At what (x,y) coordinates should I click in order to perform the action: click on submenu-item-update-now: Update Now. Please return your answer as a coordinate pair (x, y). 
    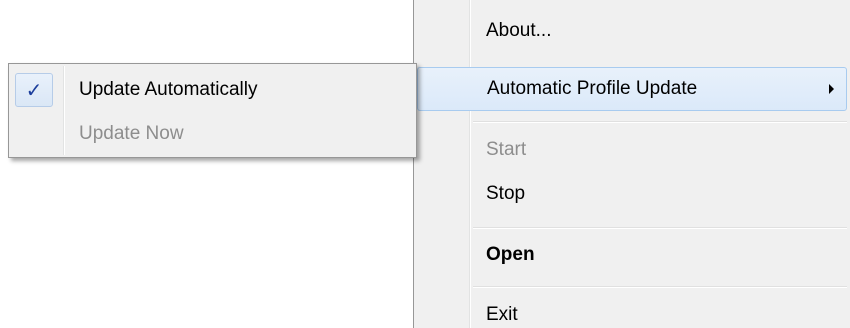
    Looking at the image, I should click on (212, 134).